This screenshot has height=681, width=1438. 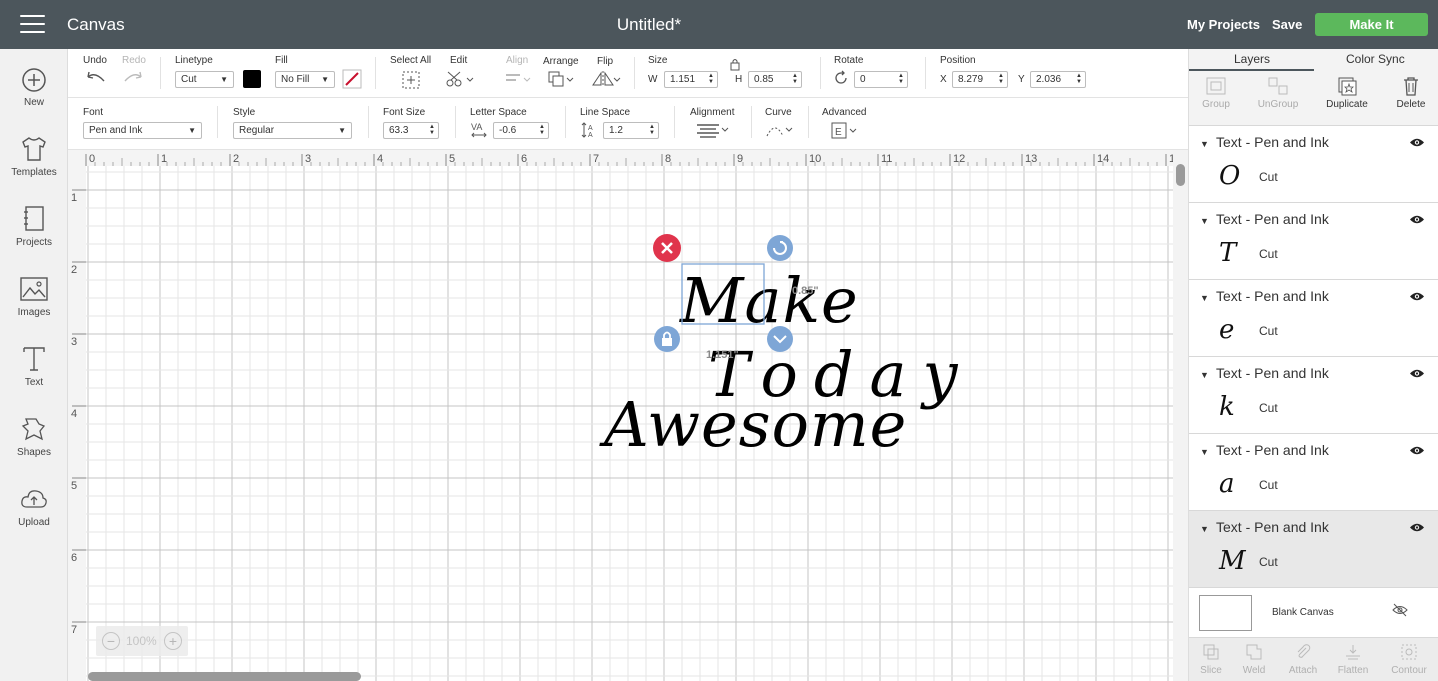 I want to click on make-it-button: Make It, so click(x=1371, y=24).